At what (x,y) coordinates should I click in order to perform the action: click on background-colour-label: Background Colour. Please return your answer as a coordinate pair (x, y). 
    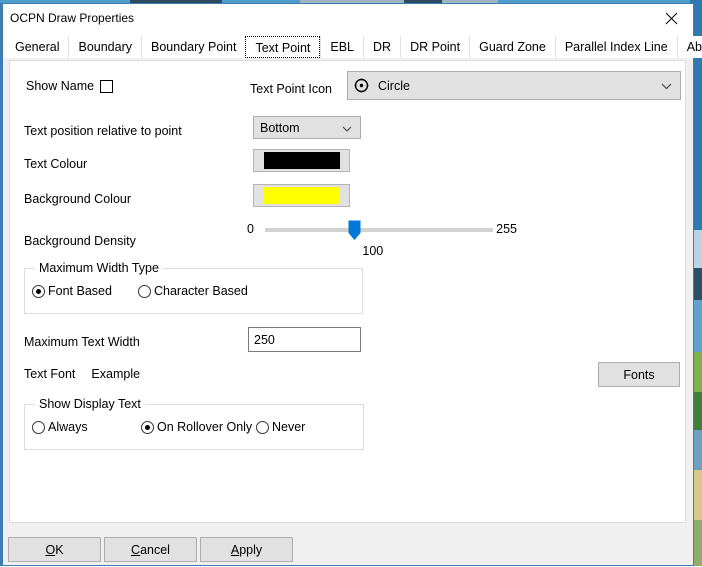
    Looking at the image, I should click on (78, 199).